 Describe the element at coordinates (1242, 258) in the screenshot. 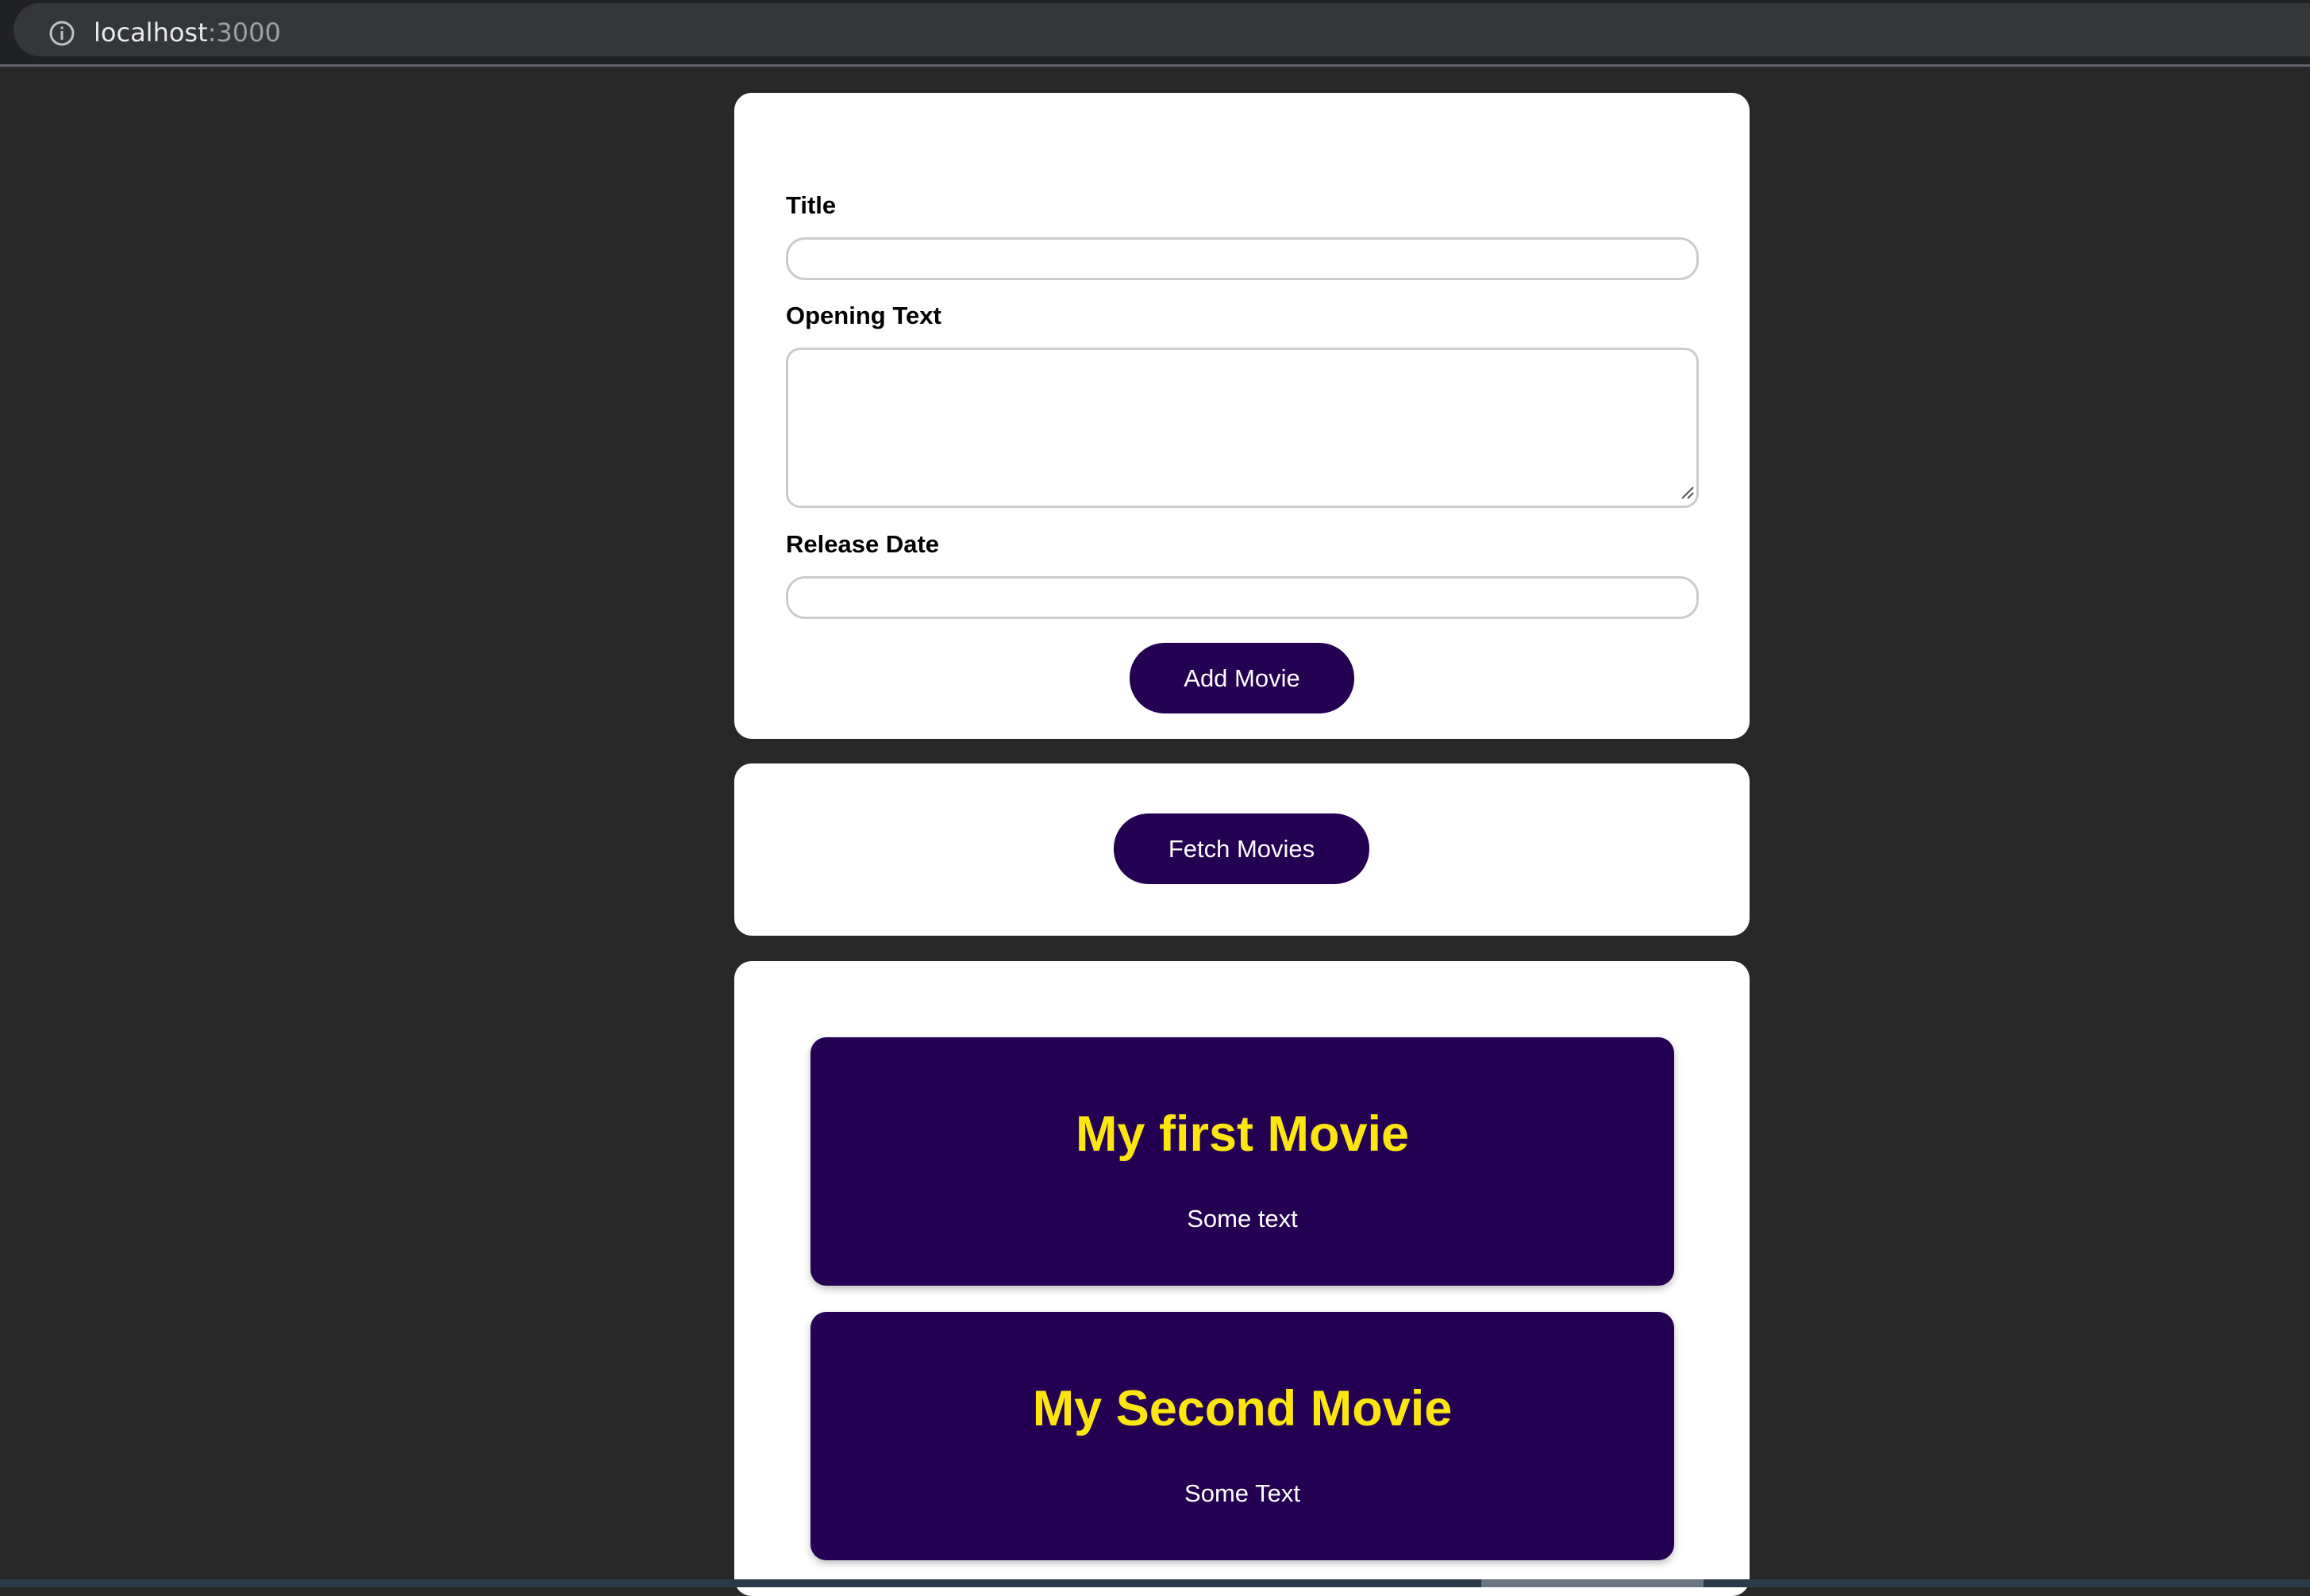

I see `title-input` at that location.